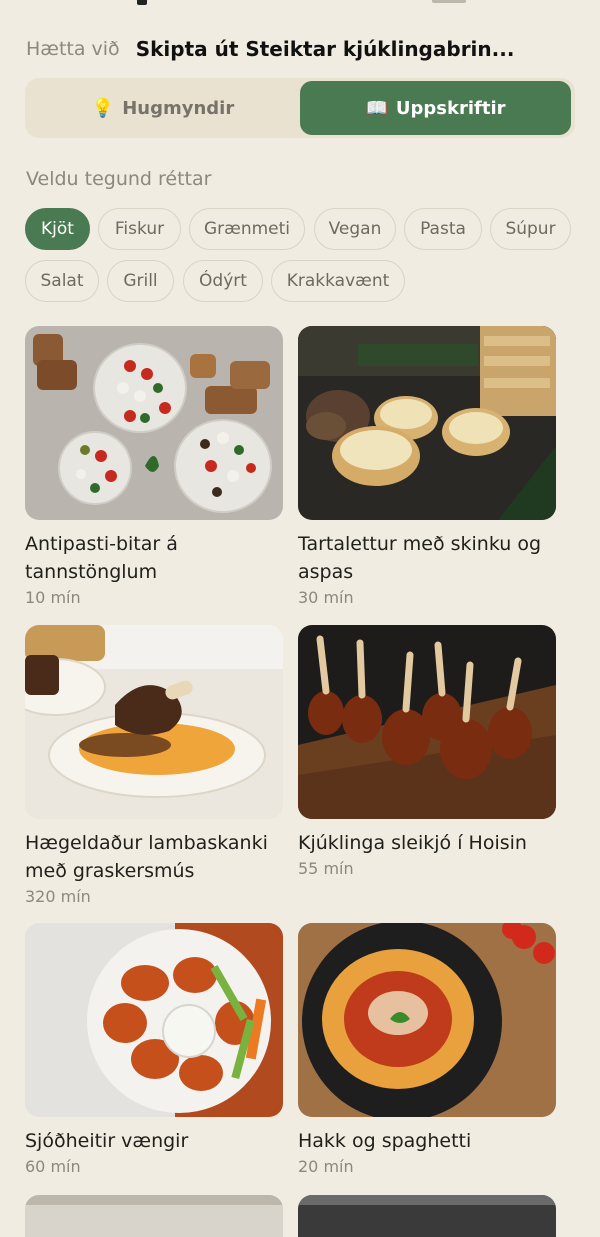 The image size is (600, 1237). Describe the element at coordinates (326, 1166) in the screenshot. I see `recipe-time: 20 mín` at that location.